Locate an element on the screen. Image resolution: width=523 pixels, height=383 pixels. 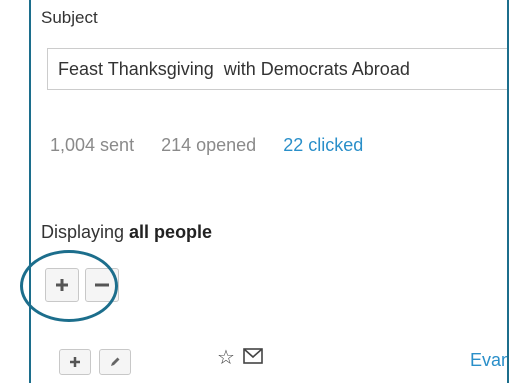
sent-count: 1,004 sent is located at coordinates (92, 145).